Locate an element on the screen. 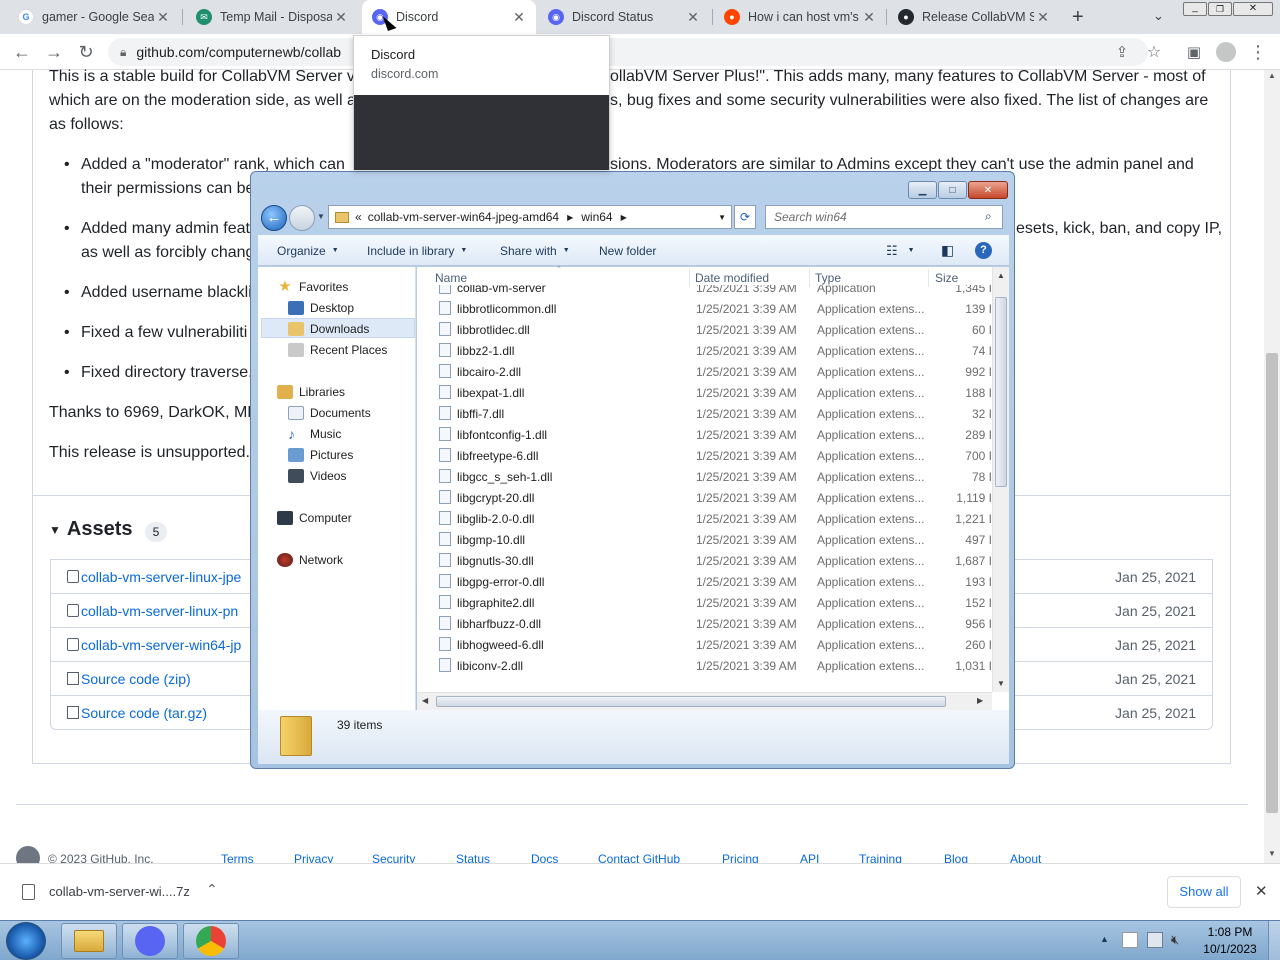 This screenshot has width=1280, height=960. nav-recent-places: Recent Places is located at coordinates (337, 349).